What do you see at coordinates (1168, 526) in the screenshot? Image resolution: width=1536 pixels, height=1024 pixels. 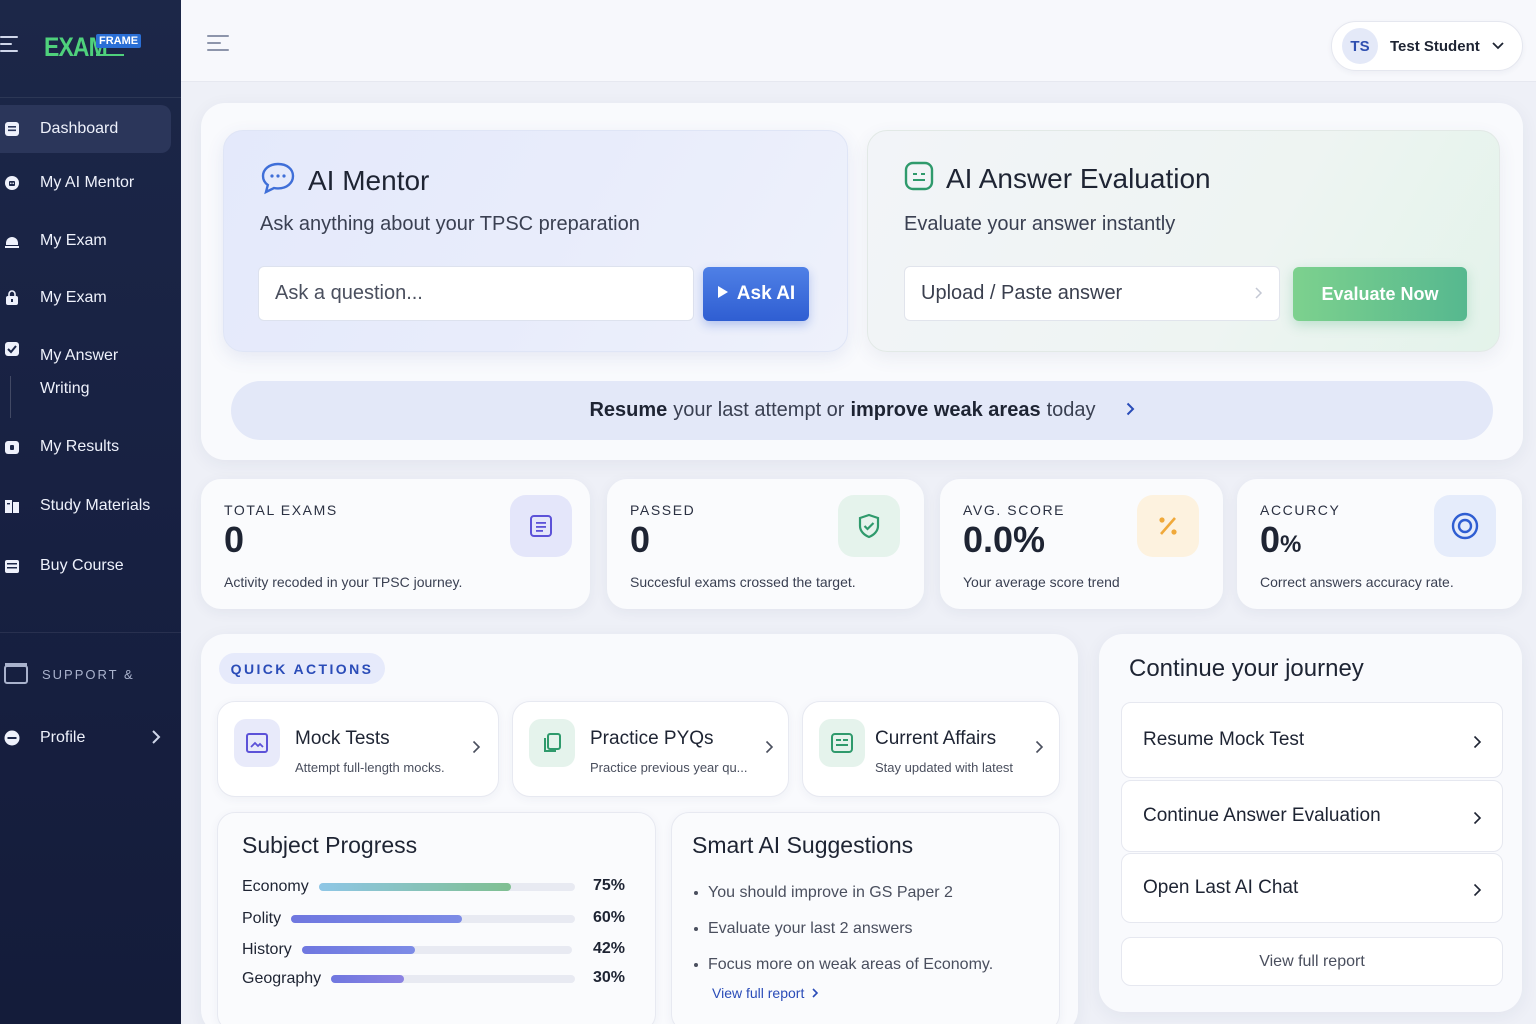 I see `percent-icon` at bounding box center [1168, 526].